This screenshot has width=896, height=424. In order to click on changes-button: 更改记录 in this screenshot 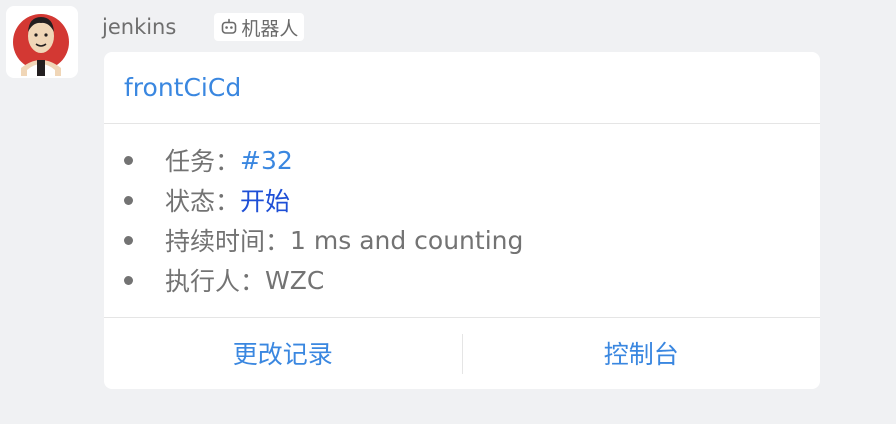, I will do `click(283, 353)`.